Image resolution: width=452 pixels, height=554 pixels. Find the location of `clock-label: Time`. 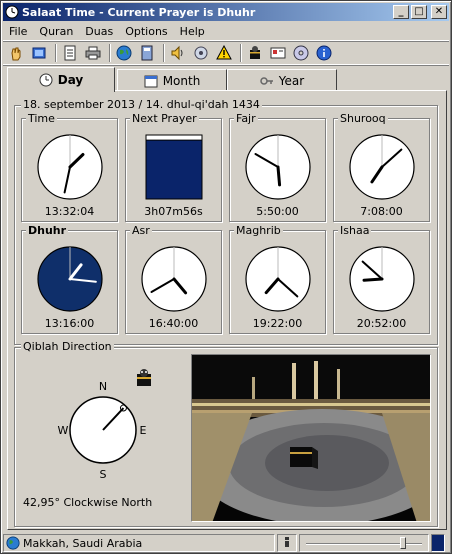

clock-label: Time is located at coordinates (41, 118).